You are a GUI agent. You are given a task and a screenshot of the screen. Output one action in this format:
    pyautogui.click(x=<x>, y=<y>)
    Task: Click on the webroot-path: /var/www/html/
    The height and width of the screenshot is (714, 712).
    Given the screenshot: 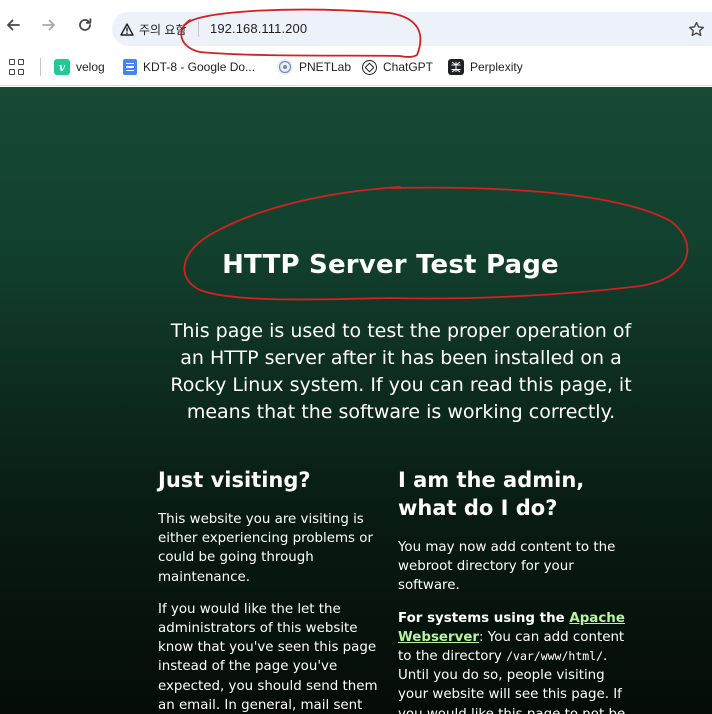 What is the action you would take?
    pyautogui.click(x=555, y=656)
    